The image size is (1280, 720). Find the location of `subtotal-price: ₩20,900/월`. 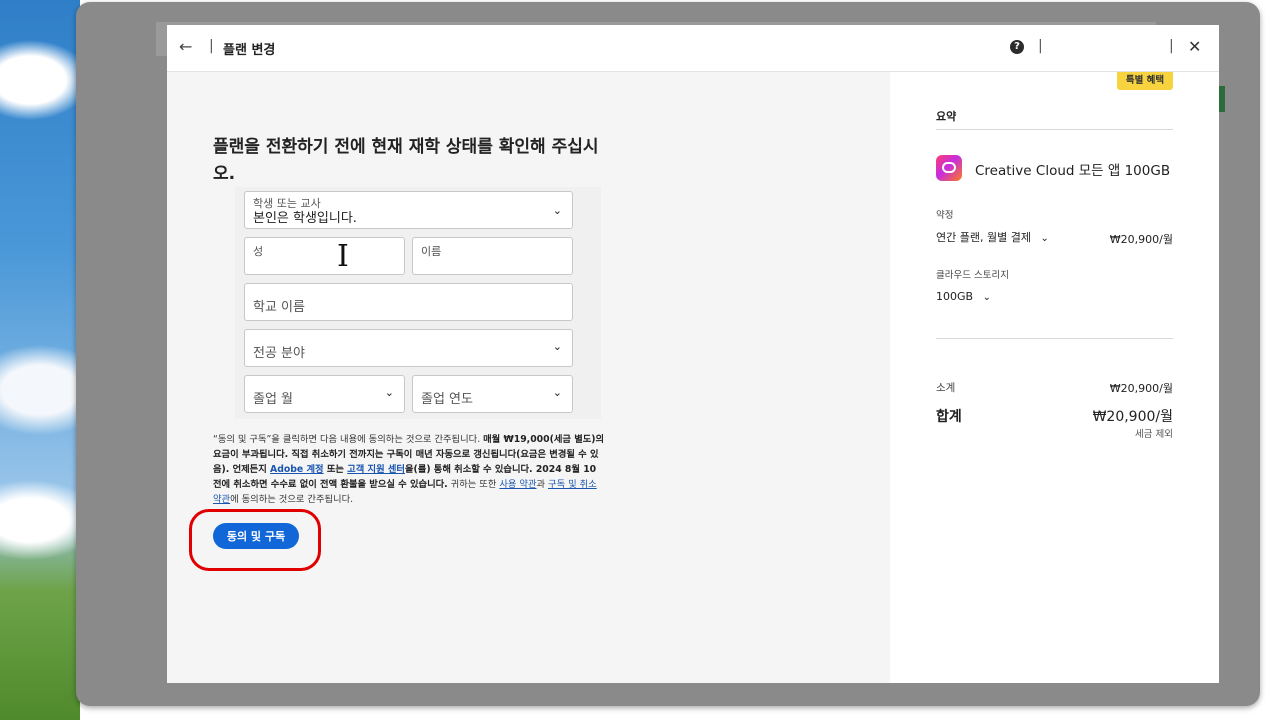

subtotal-price: ₩20,900/월 is located at coordinates (1141, 388).